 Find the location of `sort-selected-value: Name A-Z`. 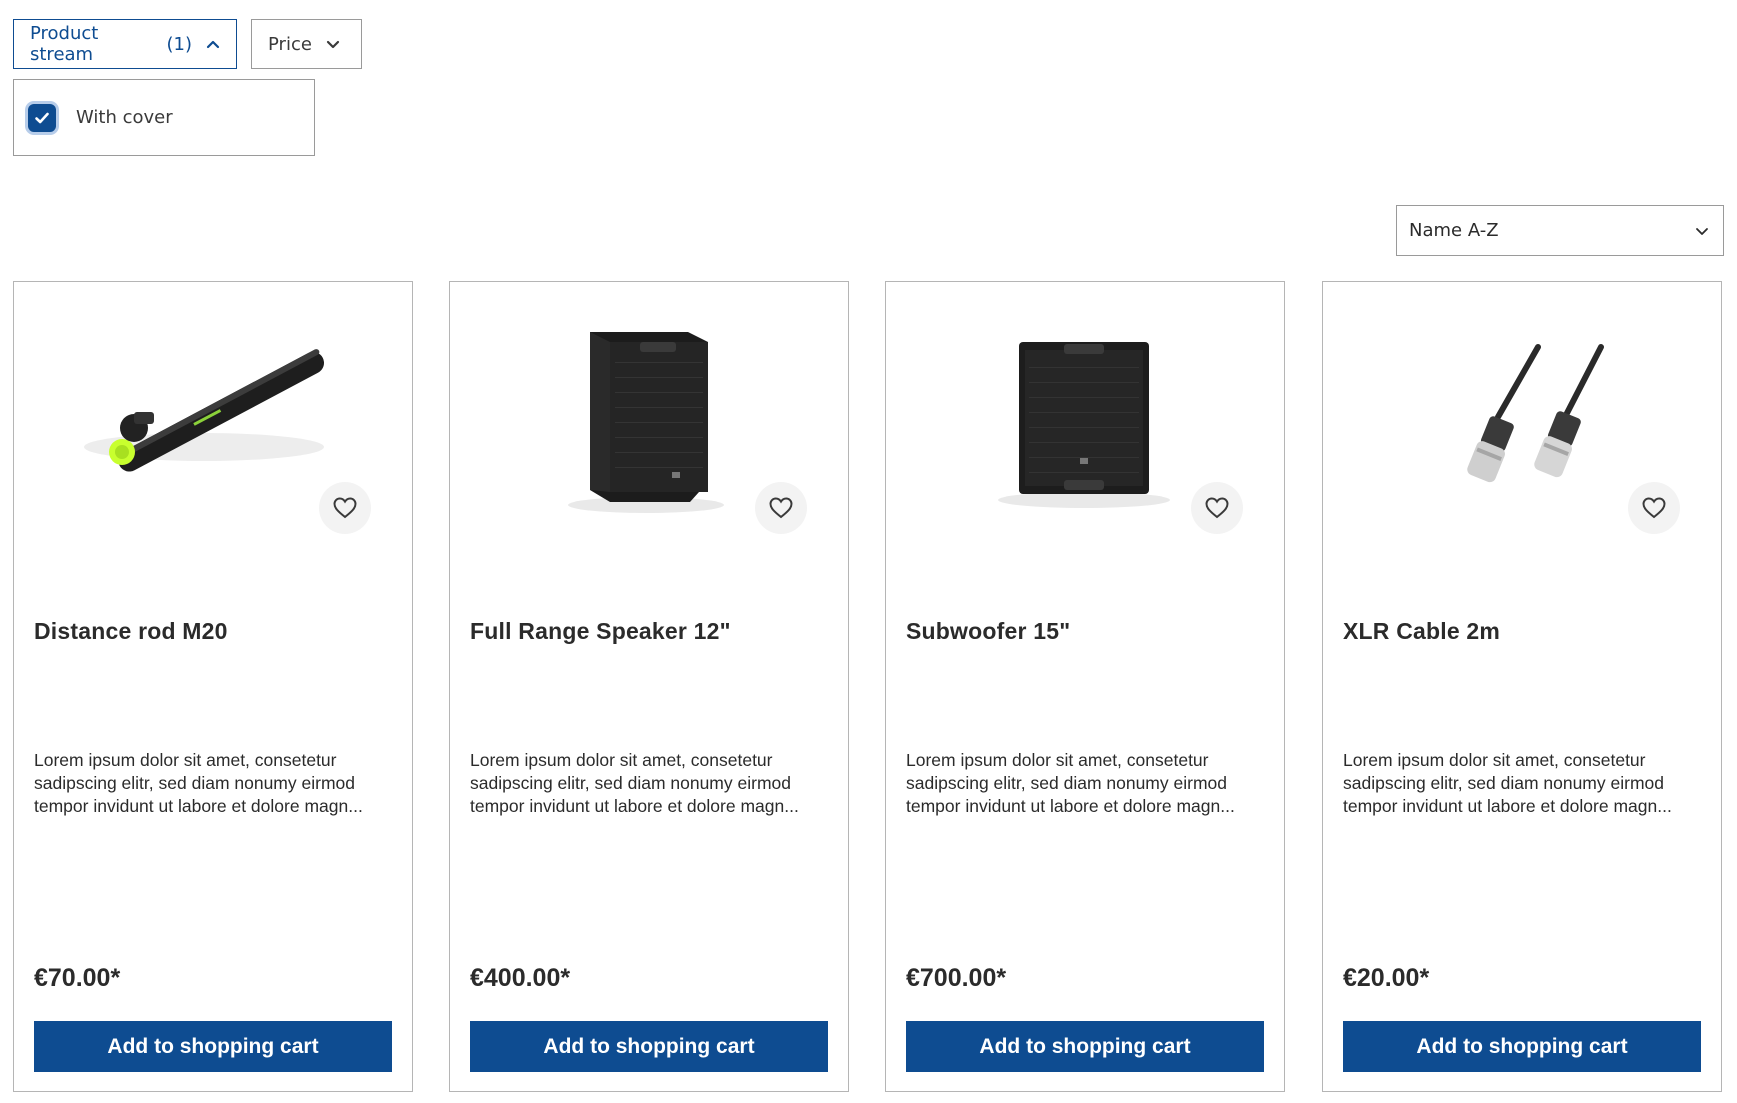

sort-selected-value: Name A-Z is located at coordinates (1454, 230).